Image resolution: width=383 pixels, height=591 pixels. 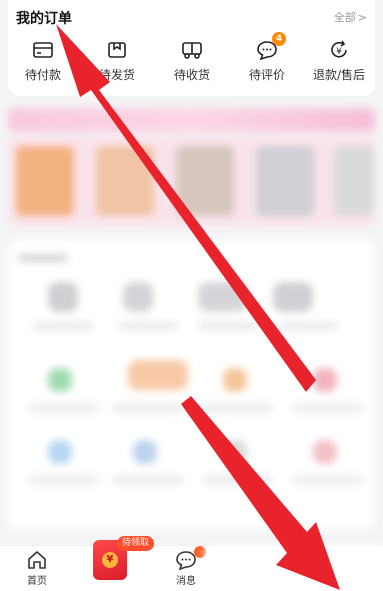 What do you see at coordinates (117, 50) in the screenshot?
I see `package-icon` at bounding box center [117, 50].